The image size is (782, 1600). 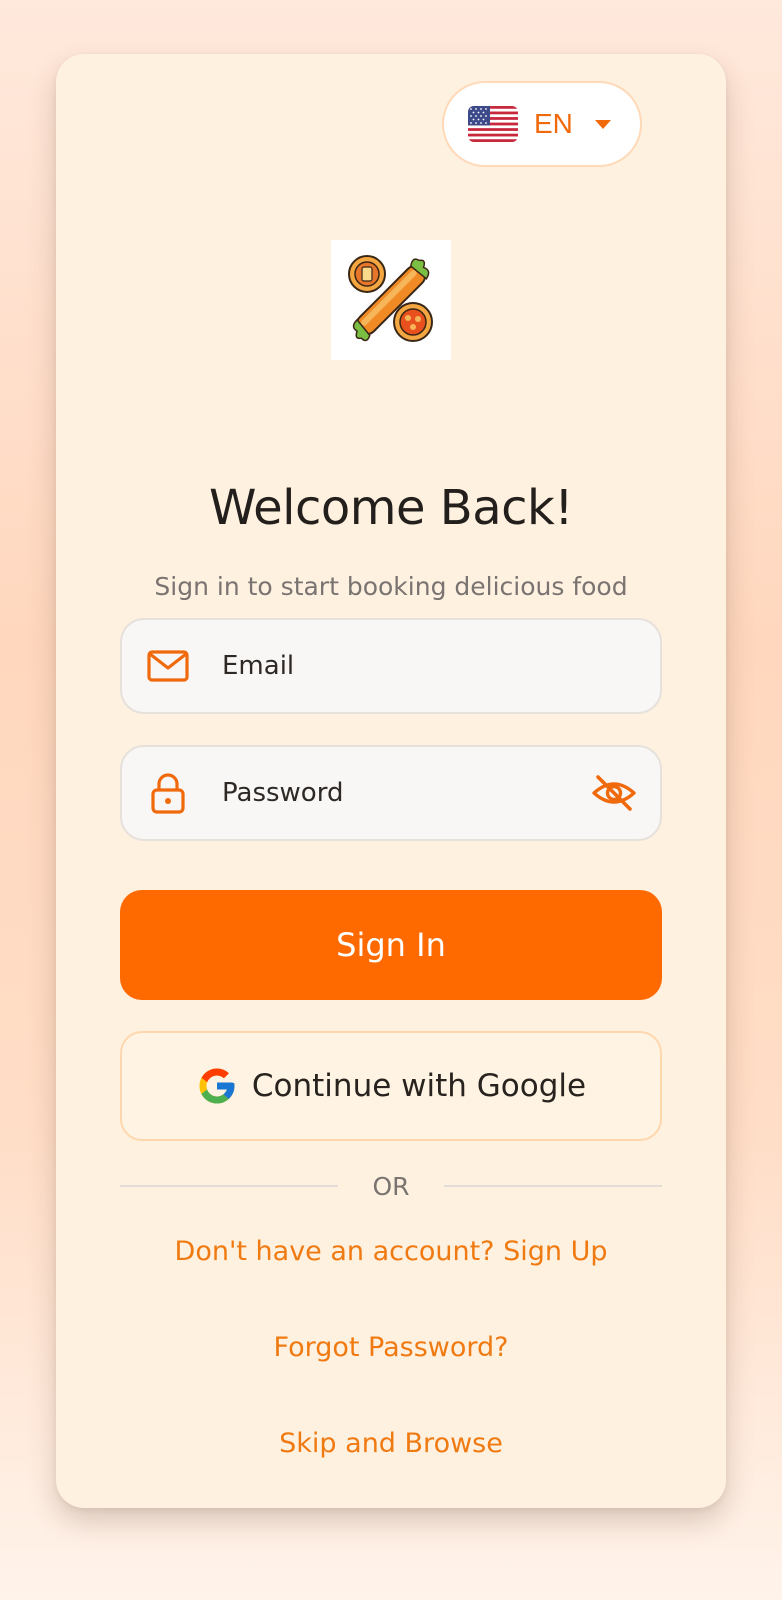 I want to click on food-discount-logo-icon, so click(x=391, y=300).